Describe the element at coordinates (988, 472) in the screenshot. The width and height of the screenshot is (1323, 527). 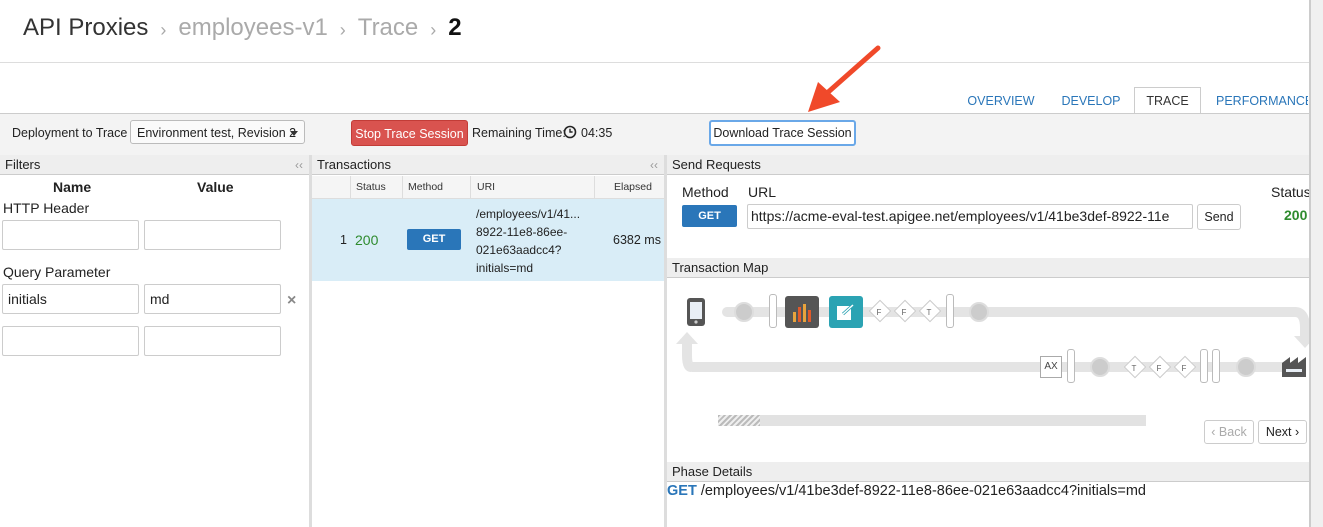
I see `phase-details-header: Phase Details` at that location.